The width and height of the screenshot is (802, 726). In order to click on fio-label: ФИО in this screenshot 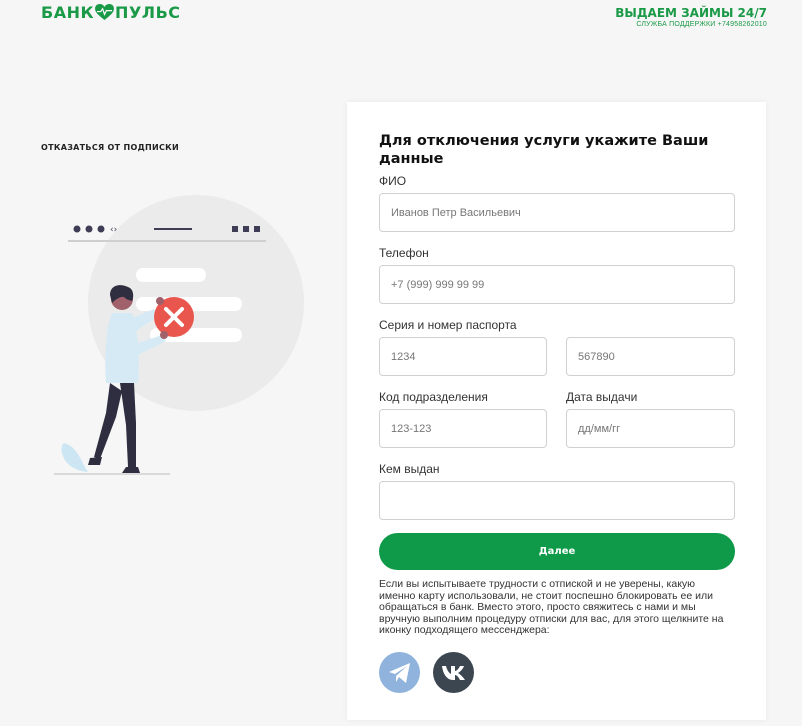, I will do `click(393, 181)`.